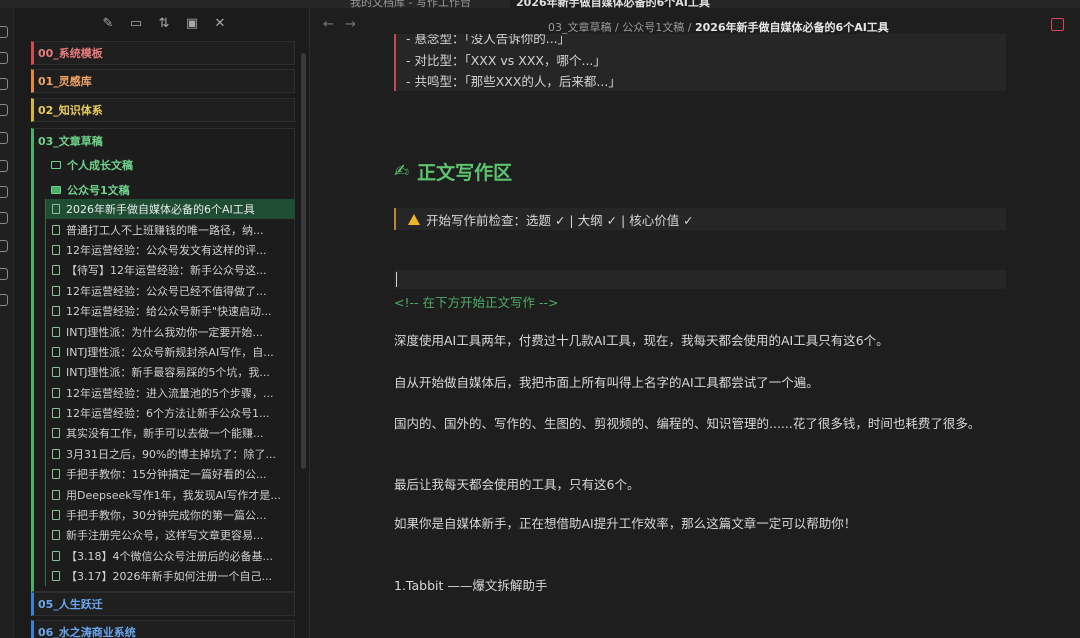 The width and height of the screenshot is (1080, 638). Describe the element at coordinates (513, 81) in the screenshot. I see `callout-row: - 共鸣型：「那些XXX的人，后来都...」` at that location.